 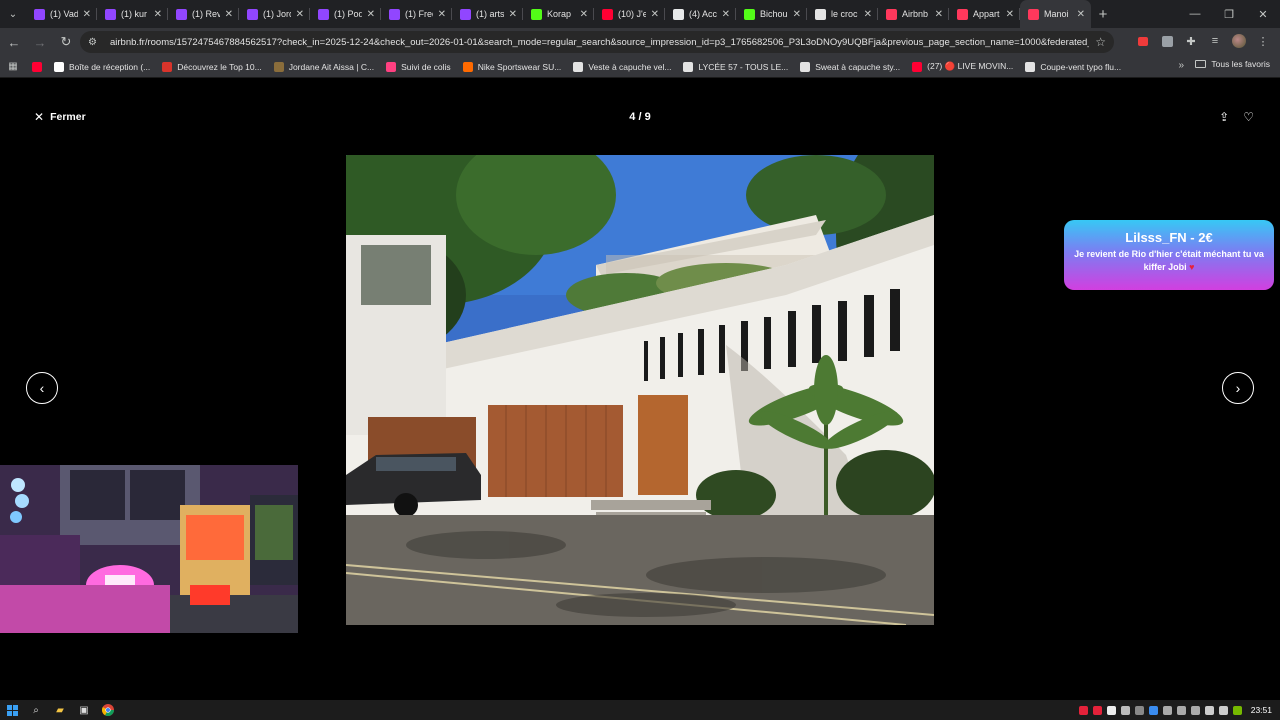 I want to click on volume-icon, so click(x=1223, y=710).